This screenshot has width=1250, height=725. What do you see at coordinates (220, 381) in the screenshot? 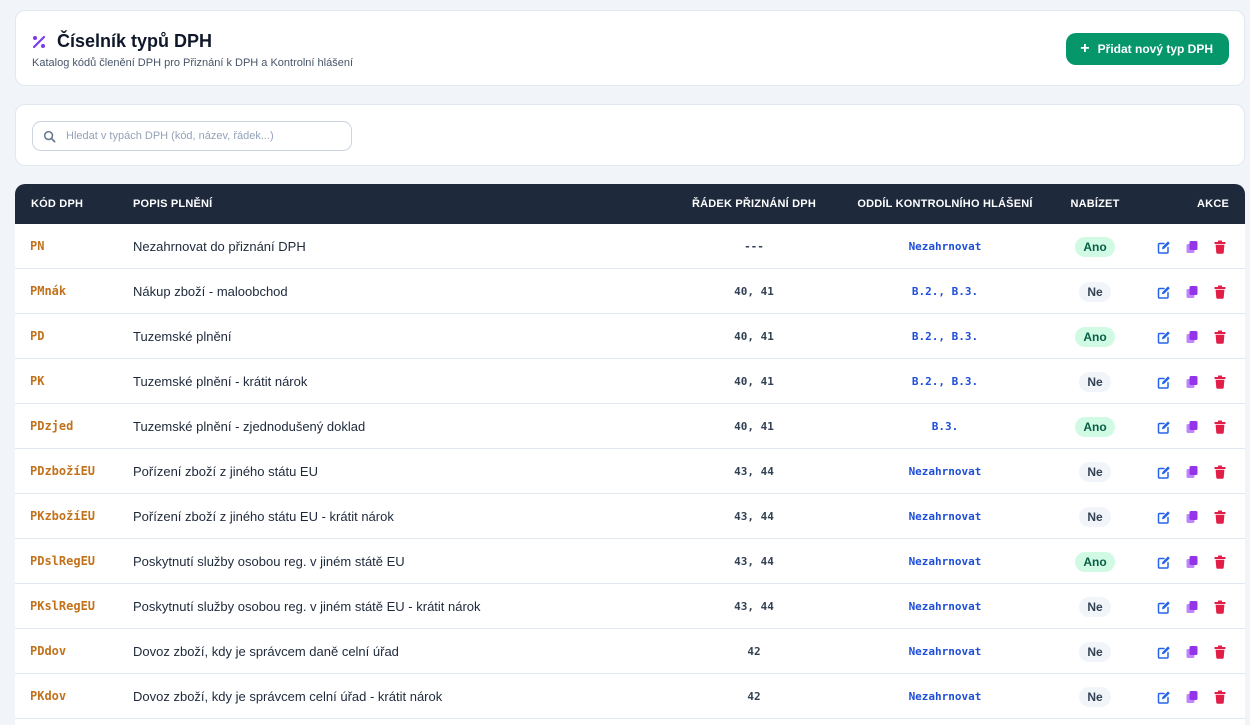
I see `vat-description: Tuzemské plnění - krátit nárok` at bounding box center [220, 381].